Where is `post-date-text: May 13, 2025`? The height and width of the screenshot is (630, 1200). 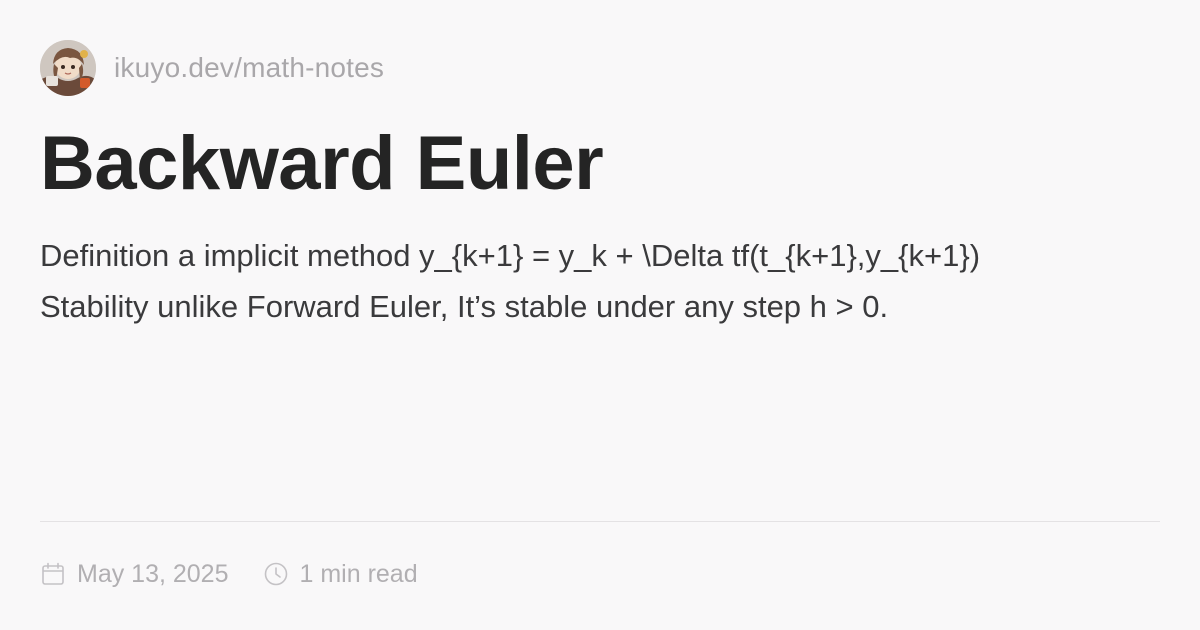
post-date-text: May 13, 2025 is located at coordinates (153, 573).